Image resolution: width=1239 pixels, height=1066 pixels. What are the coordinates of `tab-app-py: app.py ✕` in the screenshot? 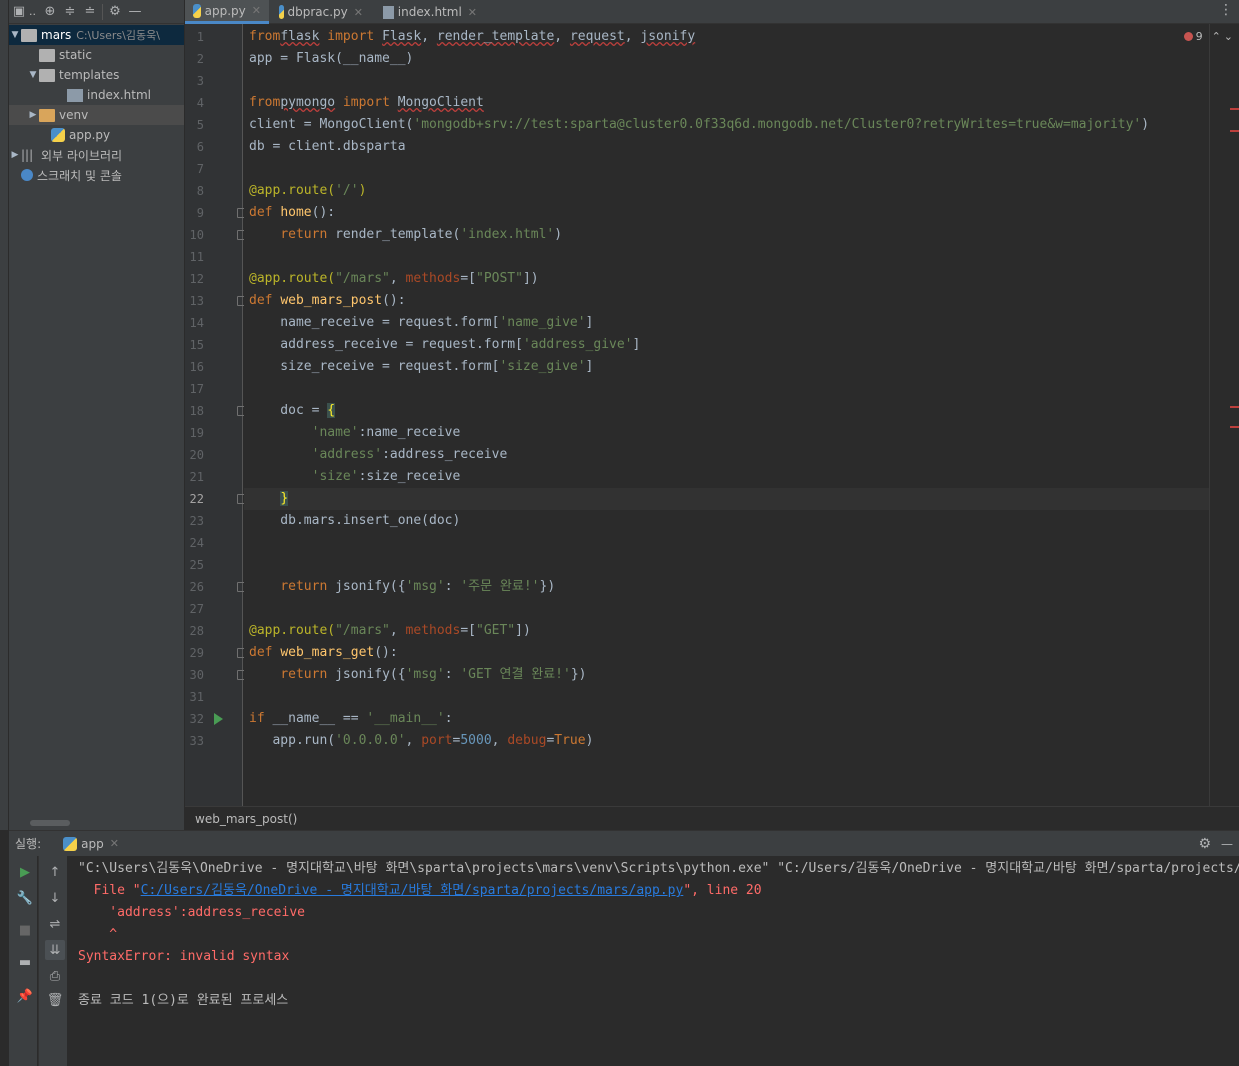 It's located at (227, 12).